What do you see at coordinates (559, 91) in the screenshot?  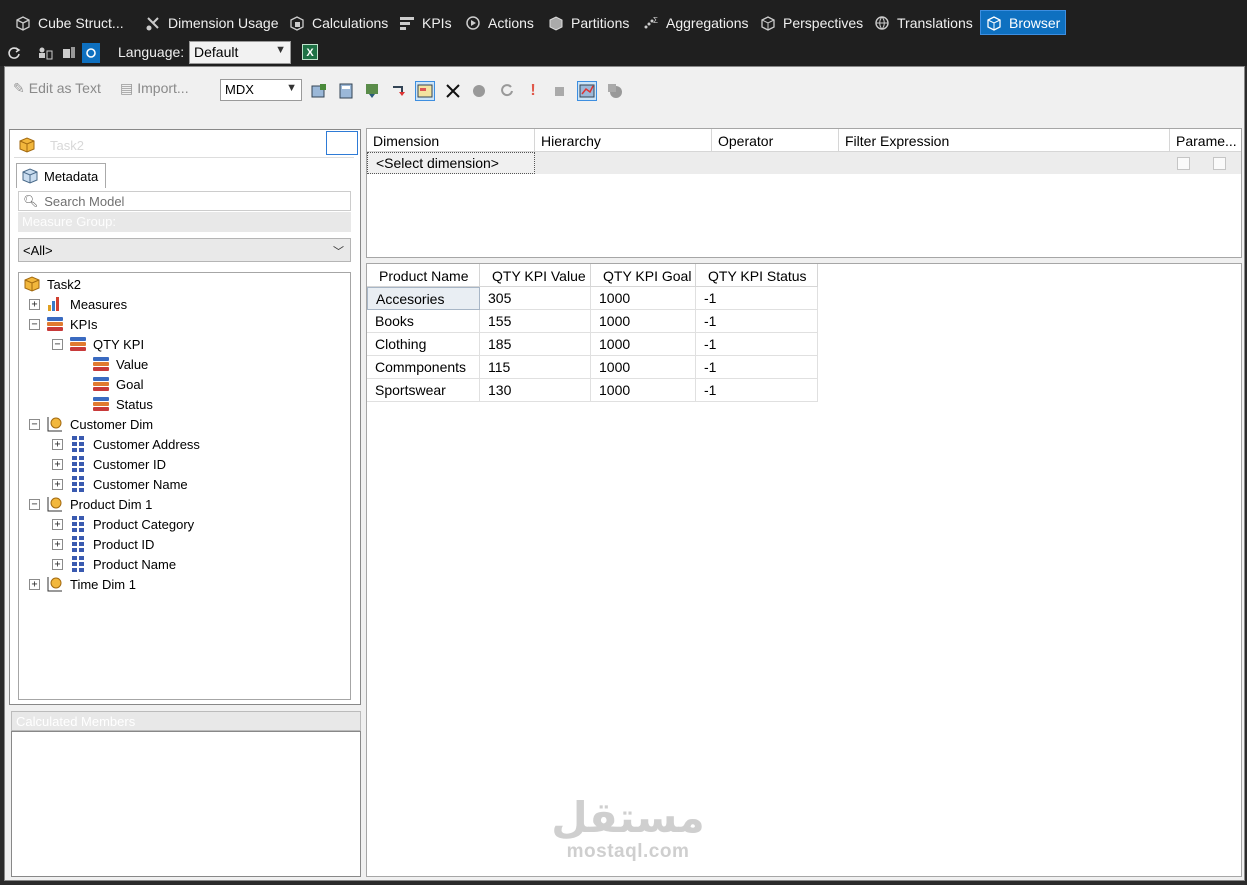 I see `cancel-query-icon` at bounding box center [559, 91].